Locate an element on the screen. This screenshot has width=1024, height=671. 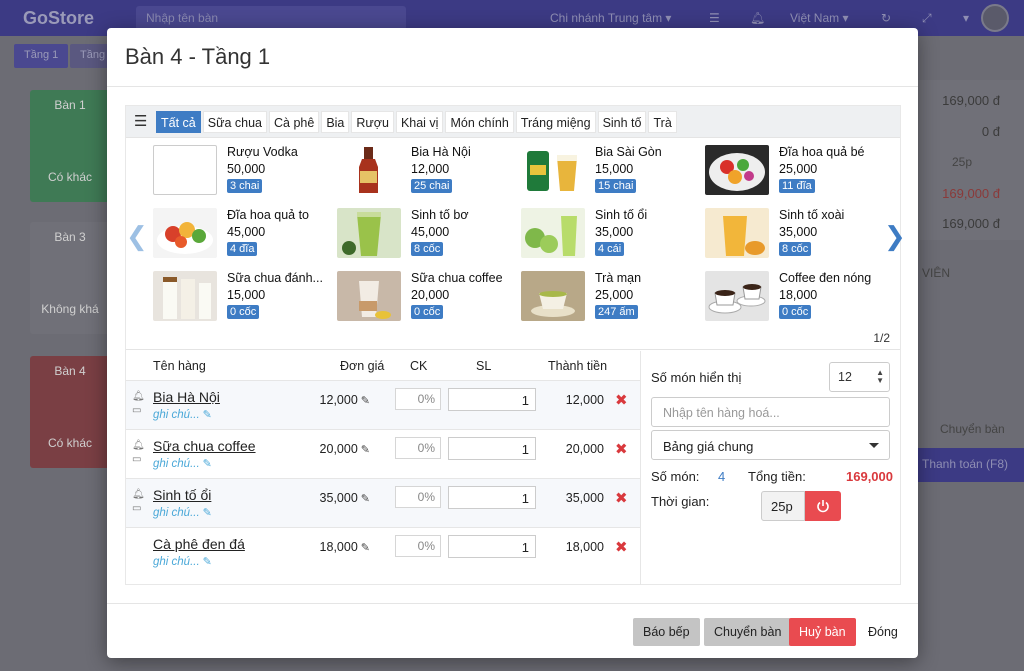
col-price-header: Đơn giá is located at coordinates (362, 366).